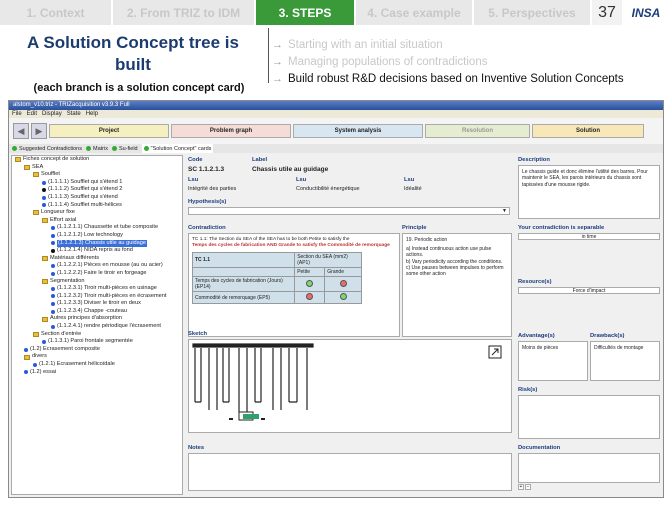  I want to click on tab-solution-concept-cards: "Solution Concept" cards, so click(177, 148).